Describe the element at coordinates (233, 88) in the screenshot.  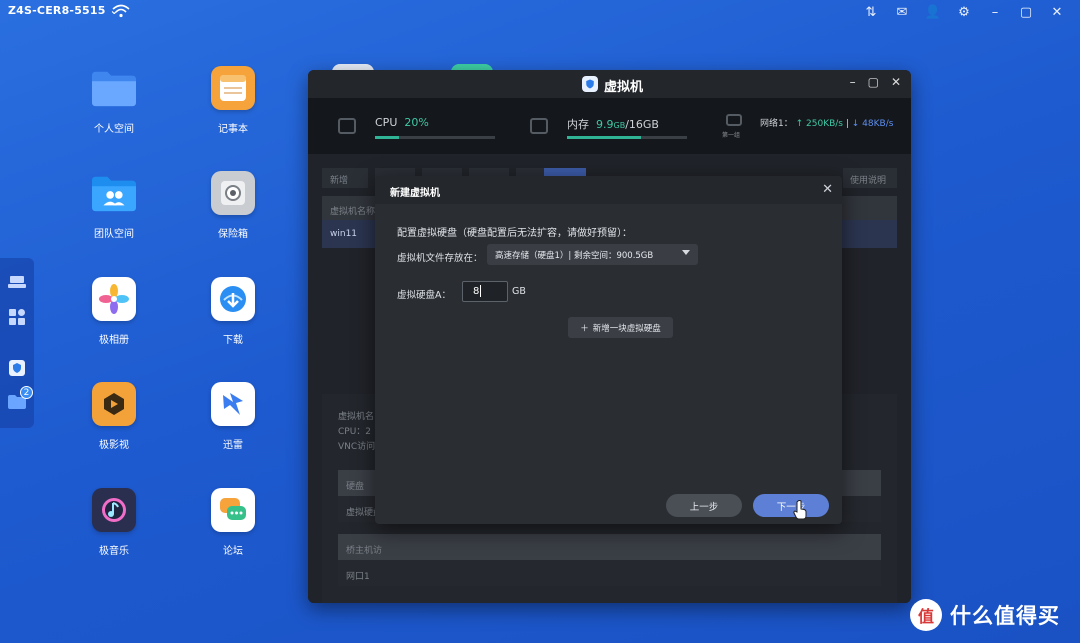
I see `notepad-icon` at that location.